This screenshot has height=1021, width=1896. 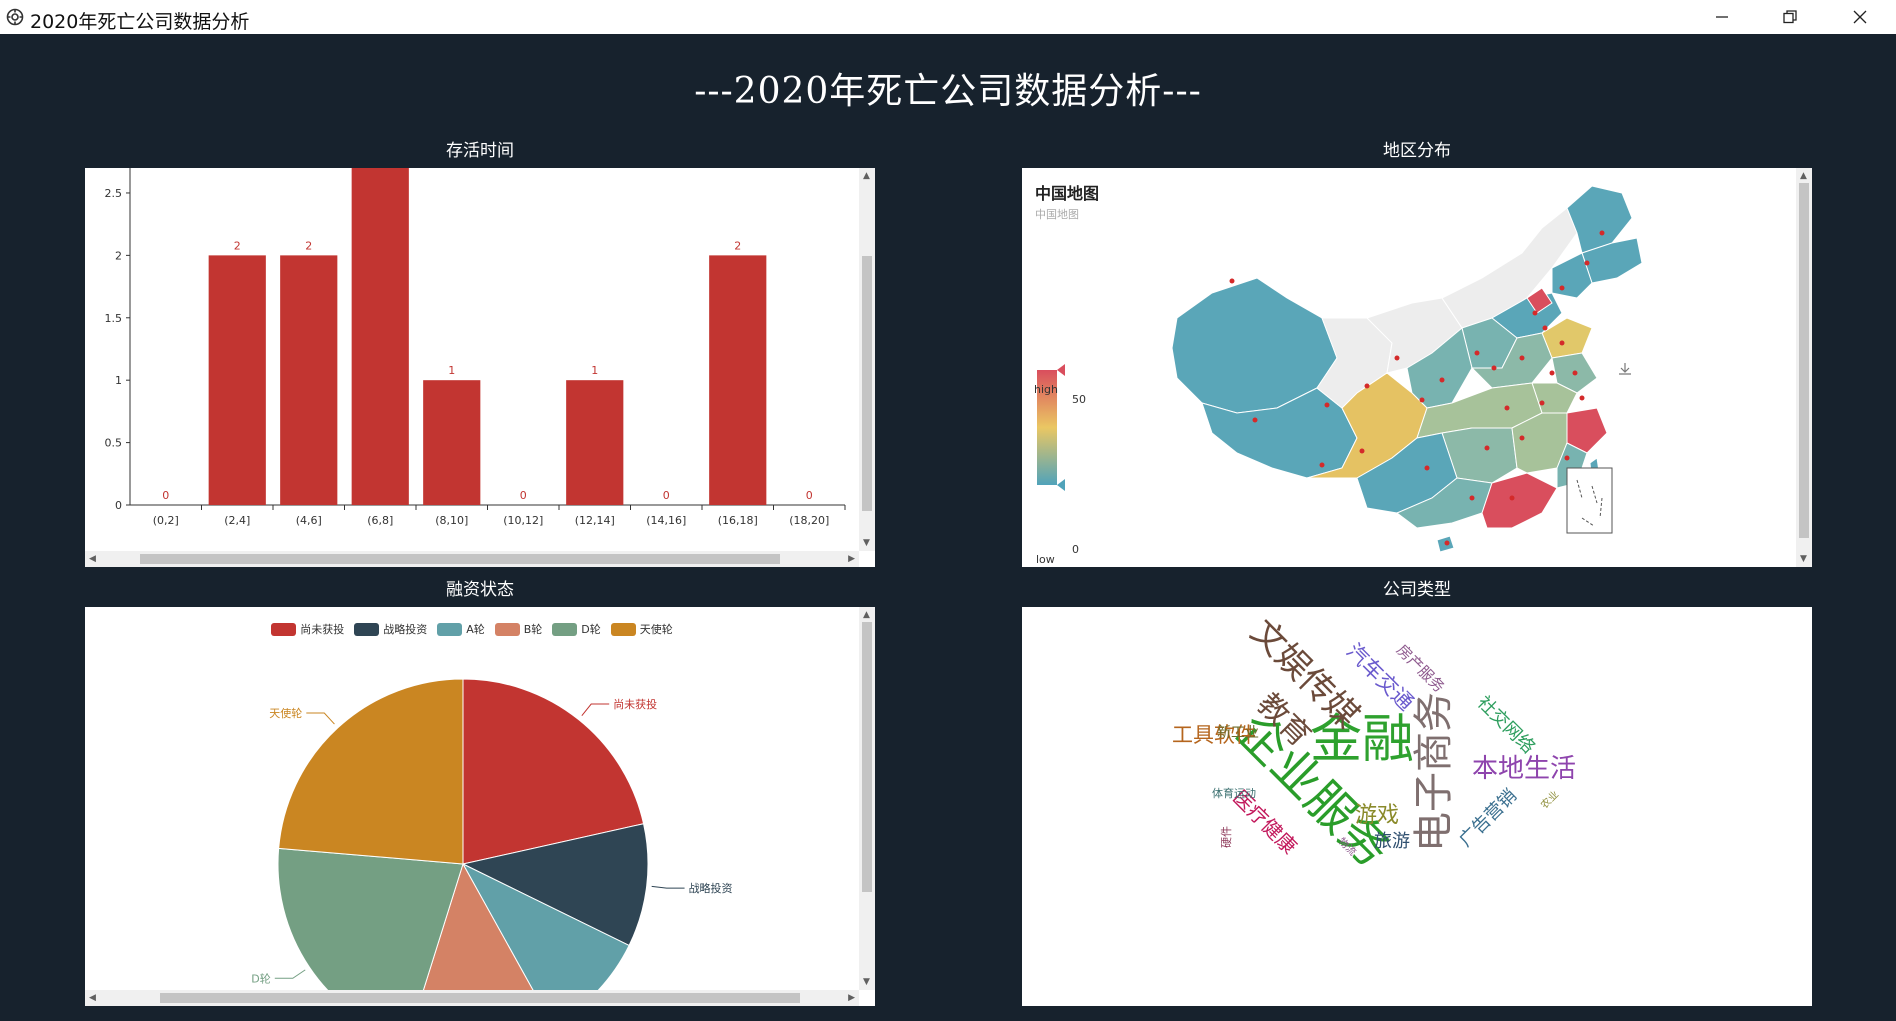 I want to click on y-tick-label: 0.5, so click(x=114, y=443).